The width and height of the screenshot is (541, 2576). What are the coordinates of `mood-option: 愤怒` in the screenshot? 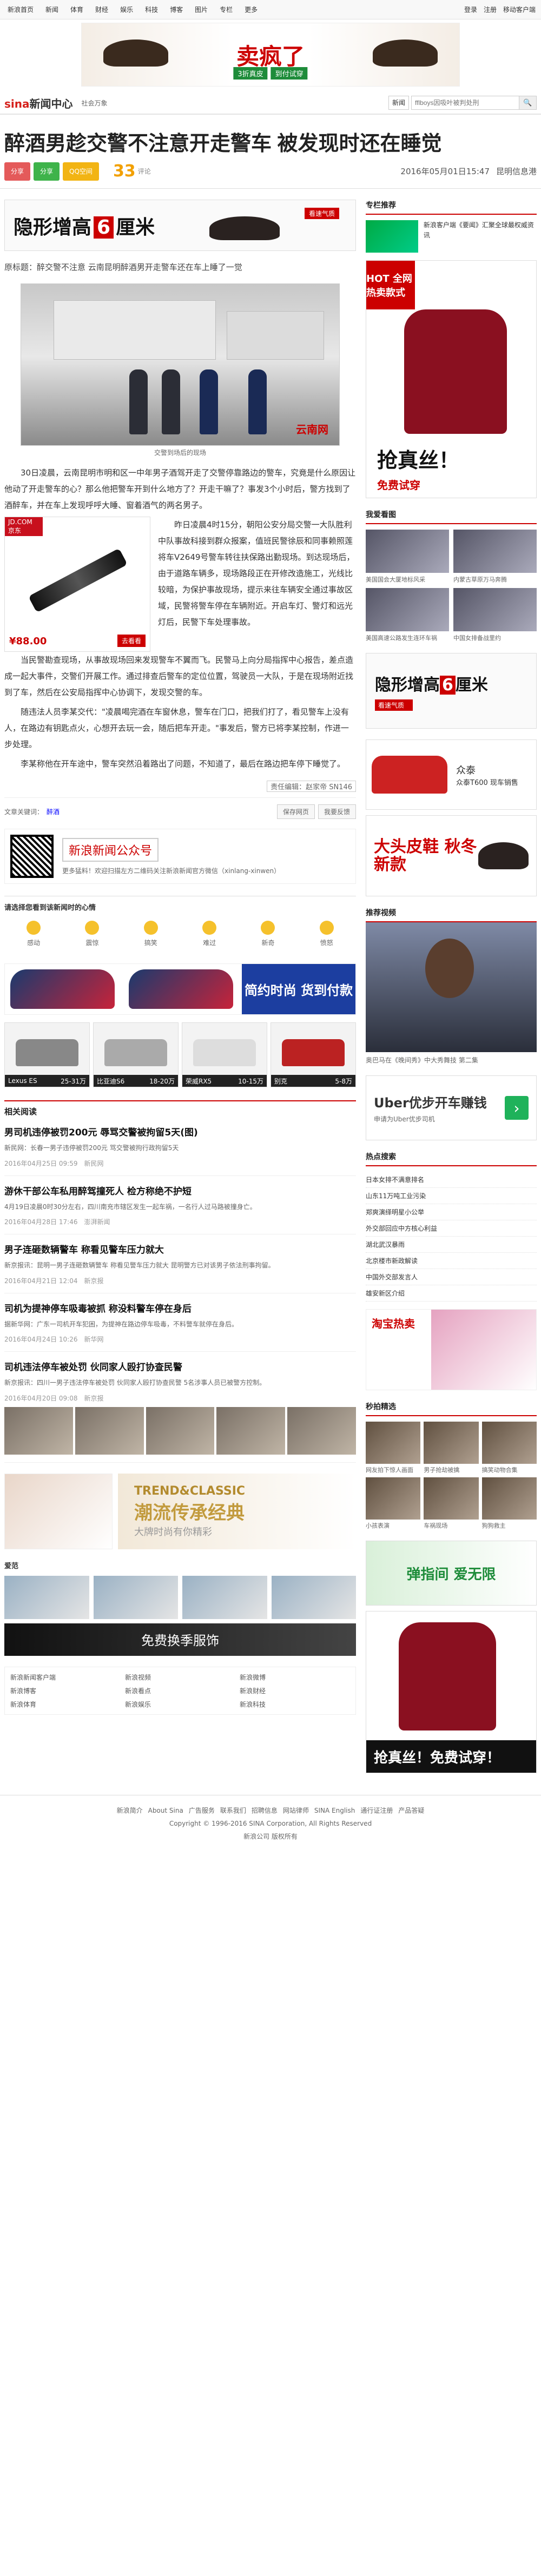 It's located at (327, 934).